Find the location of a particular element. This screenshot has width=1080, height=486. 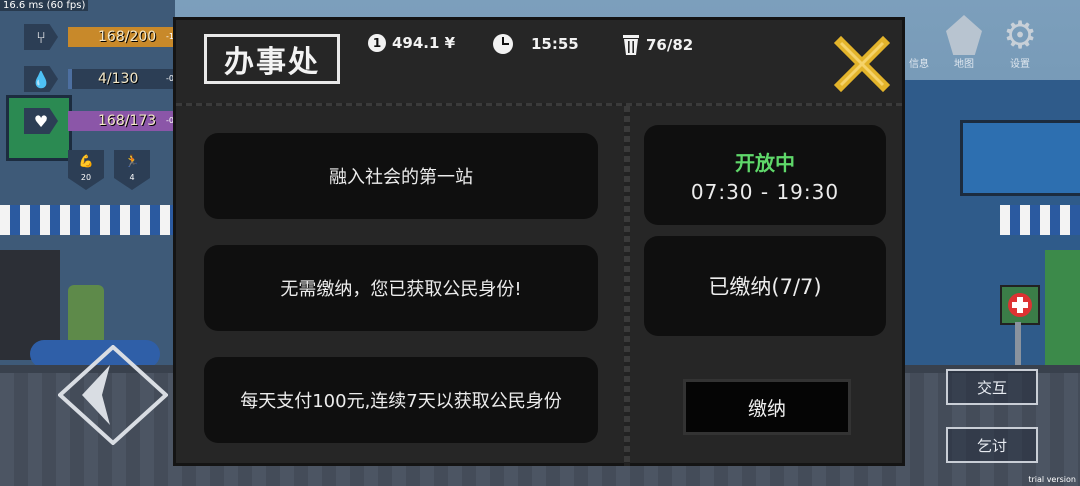

dialog-divider is located at coordinates (627, 286).